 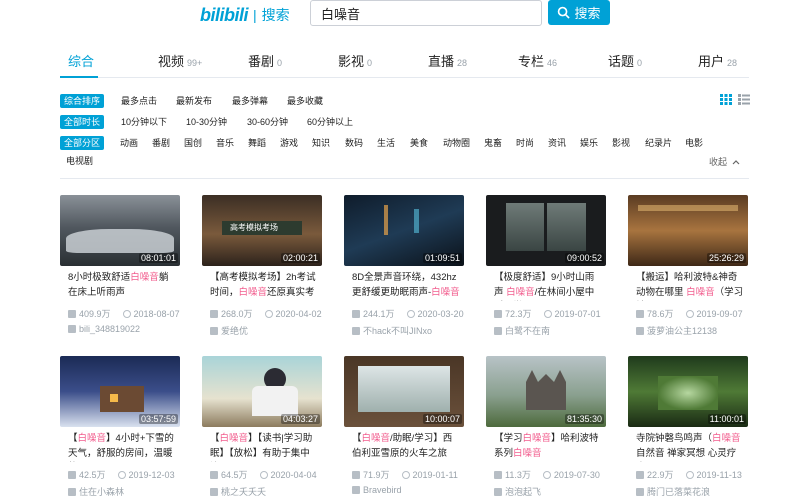 What do you see at coordinates (321, 143) in the screenshot?
I see `zone-option: 知识` at bounding box center [321, 143].